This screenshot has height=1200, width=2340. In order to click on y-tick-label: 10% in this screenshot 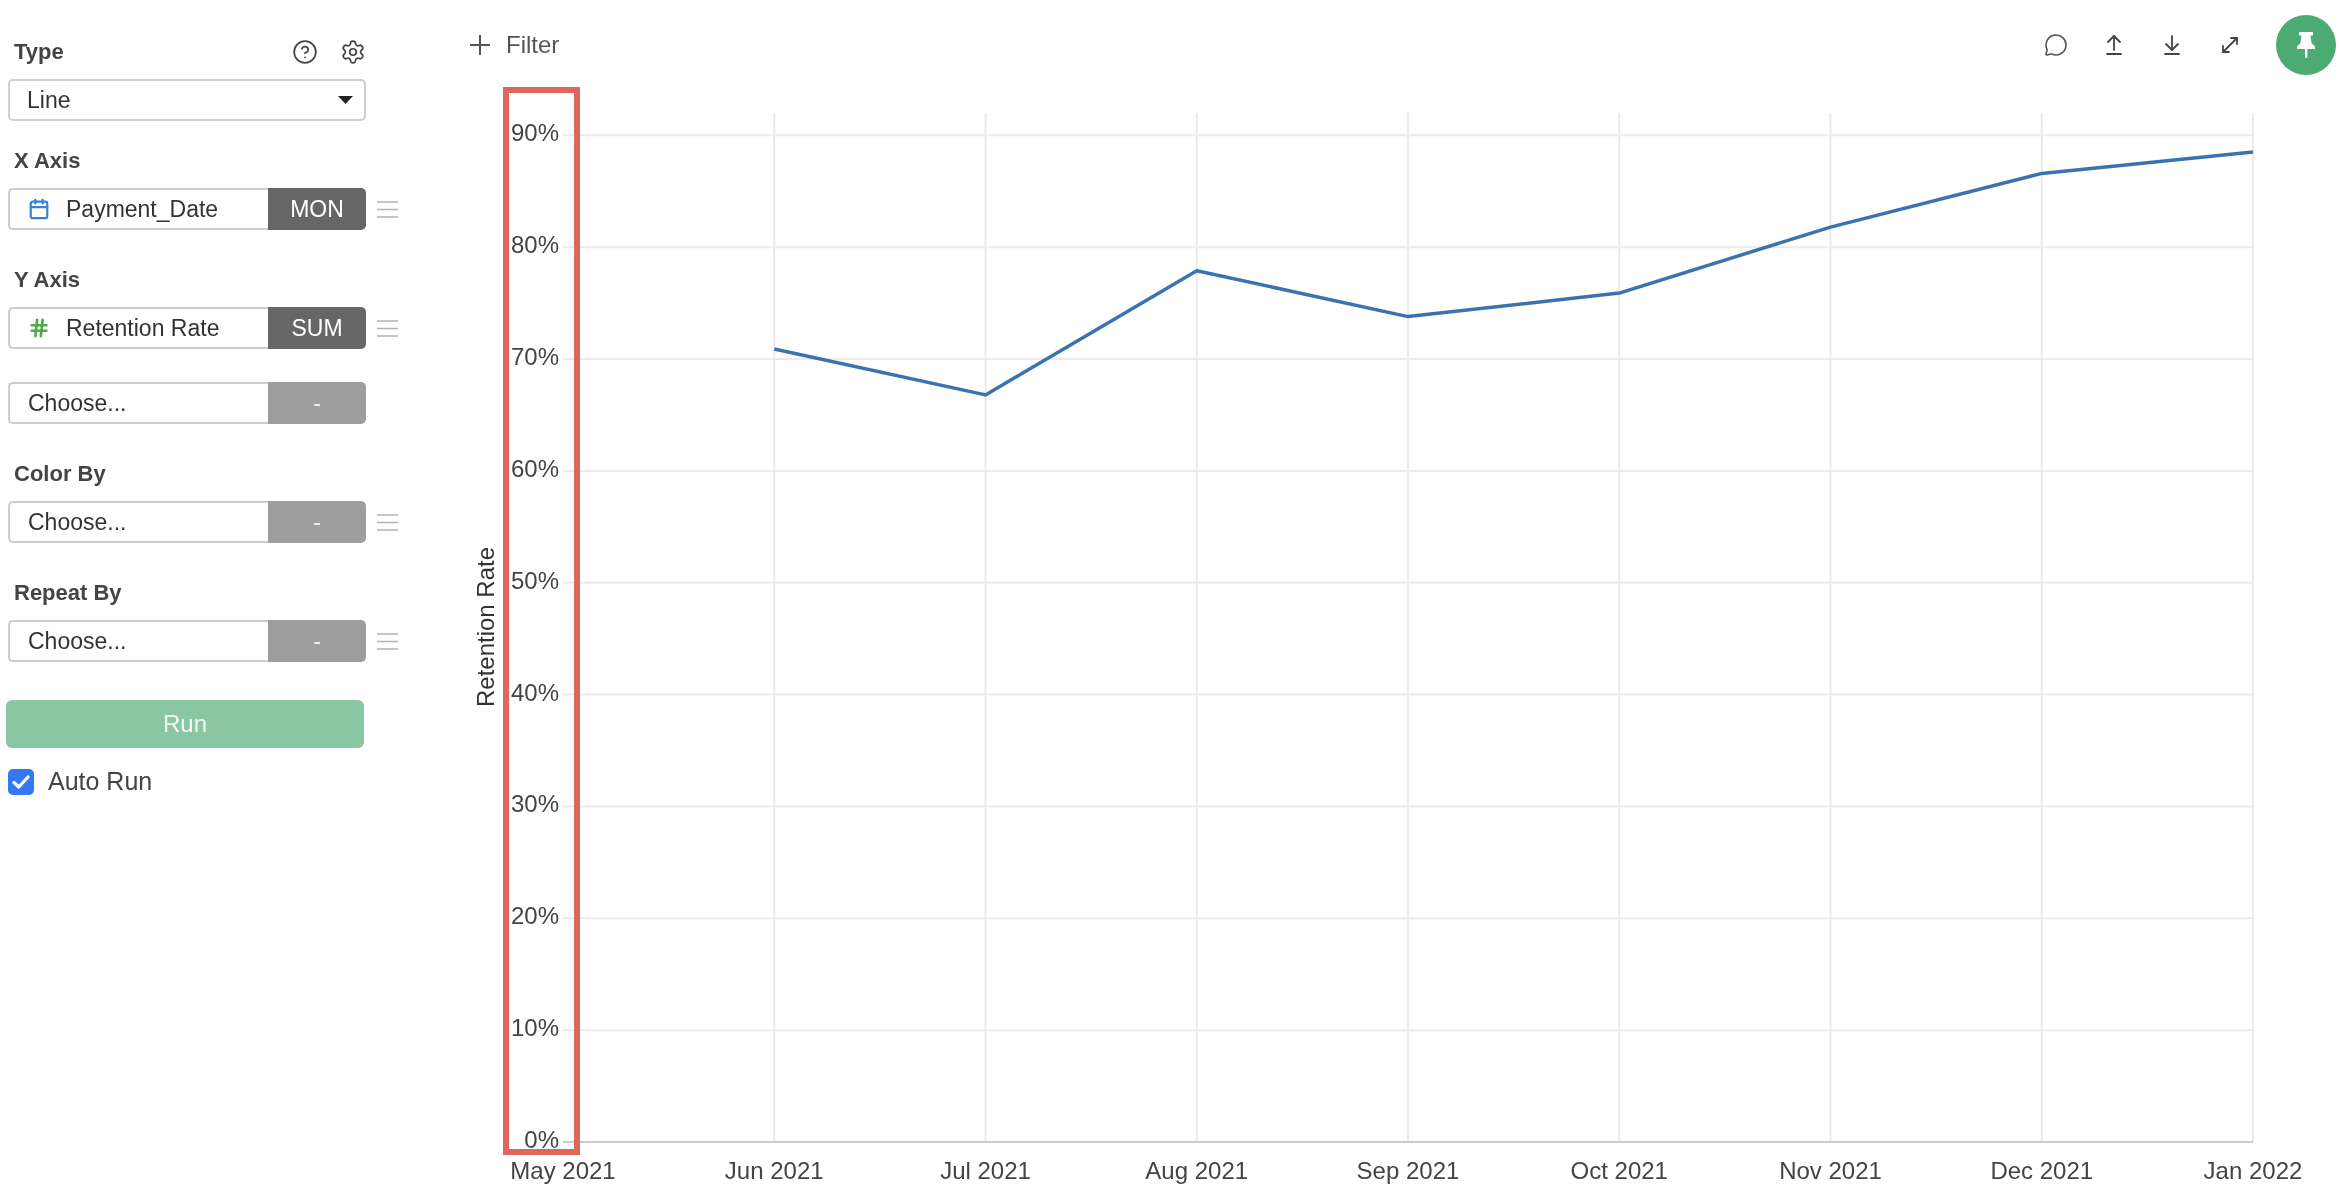, I will do `click(534, 1028)`.